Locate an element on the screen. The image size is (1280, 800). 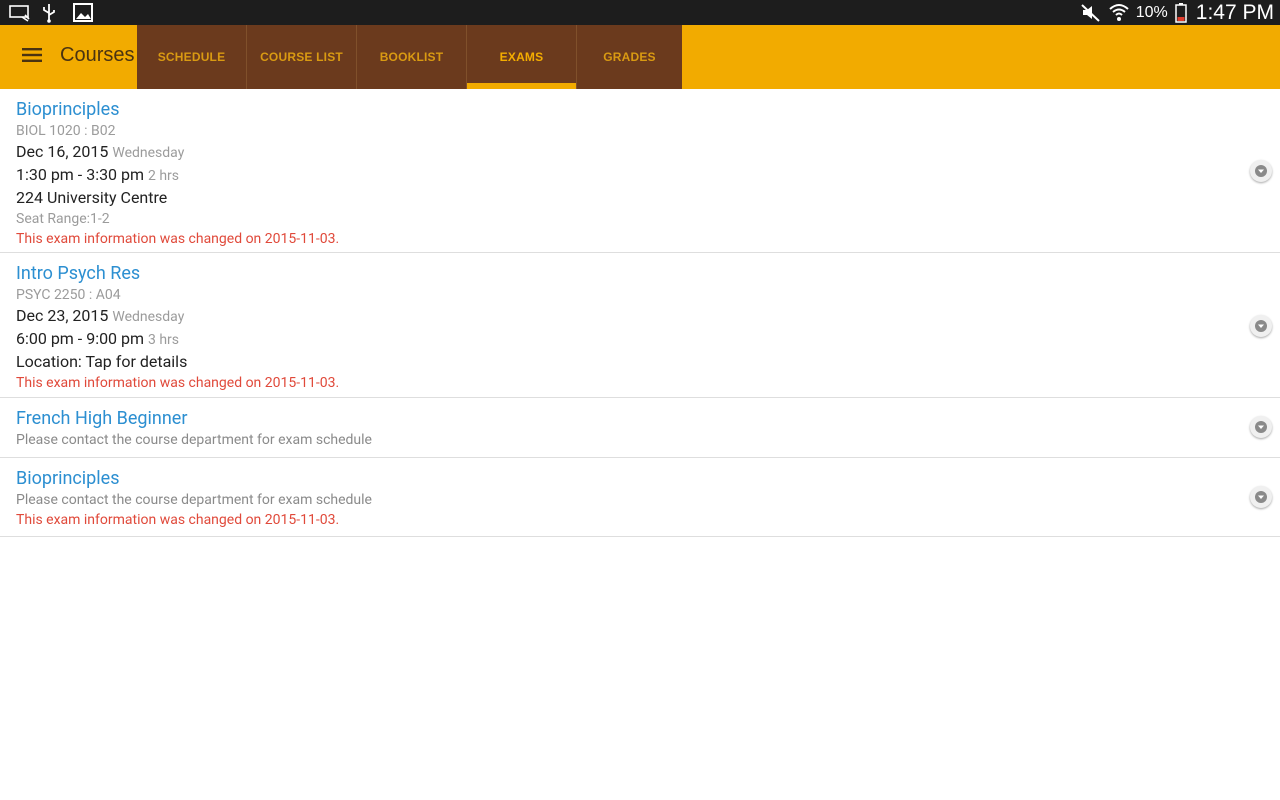
status-bar: 10% 1:47 PM is located at coordinates (640, 12).